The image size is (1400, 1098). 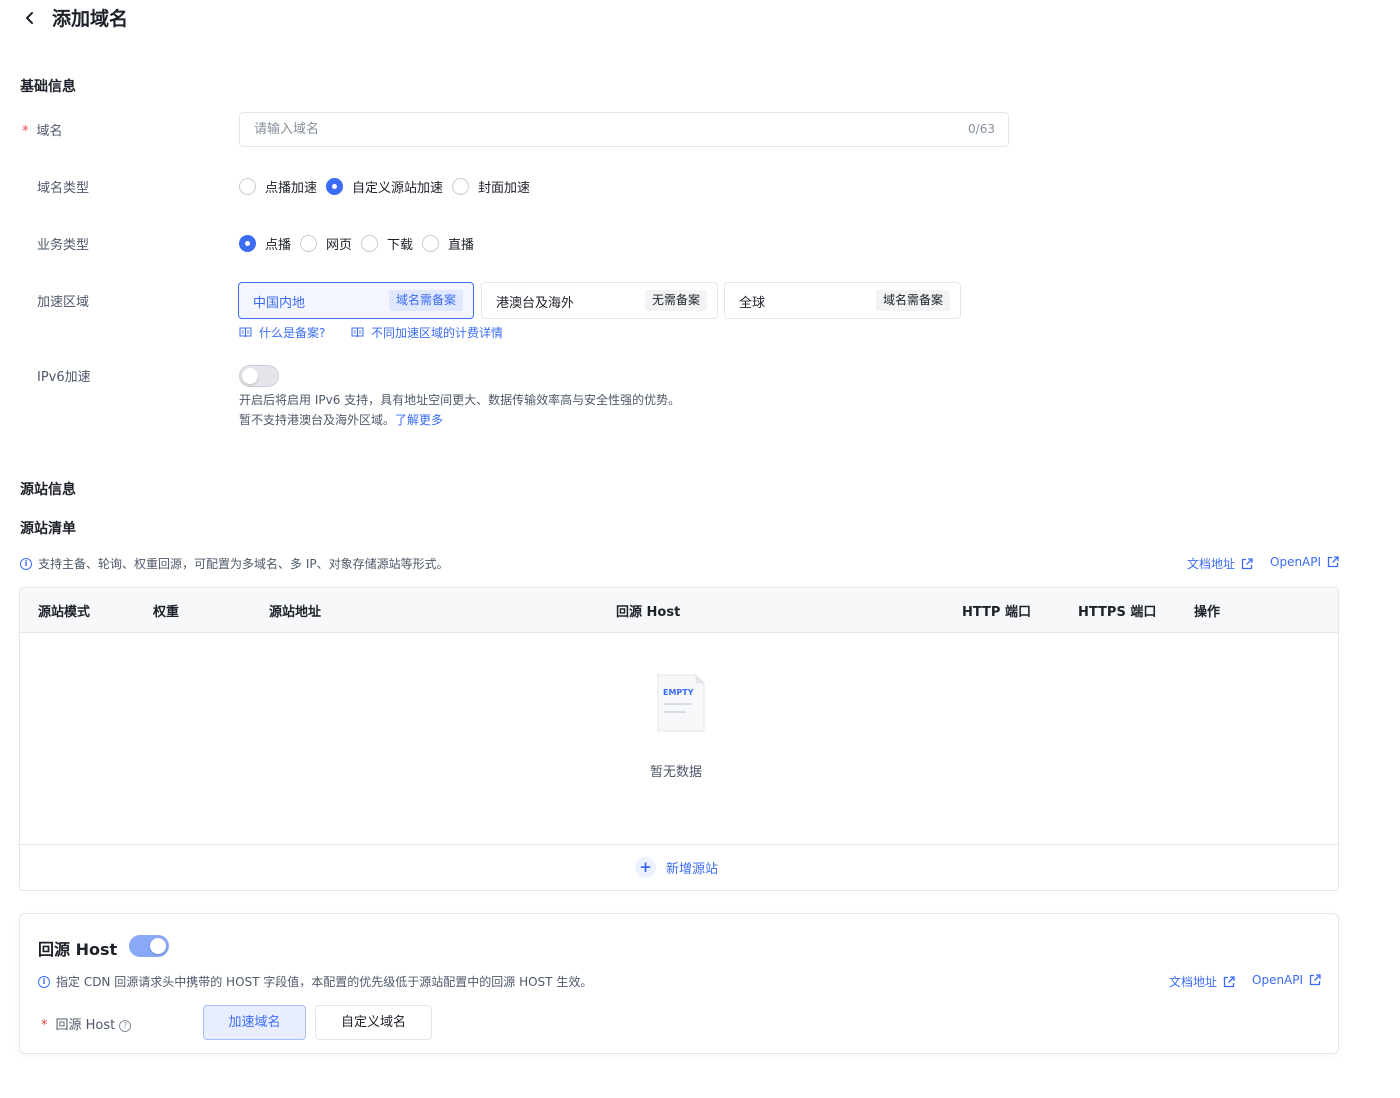 What do you see at coordinates (427, 332) in the screenshot?
I see `region-billing-link: 不同加速区域的计费详情` at bounding box center [427, 332].